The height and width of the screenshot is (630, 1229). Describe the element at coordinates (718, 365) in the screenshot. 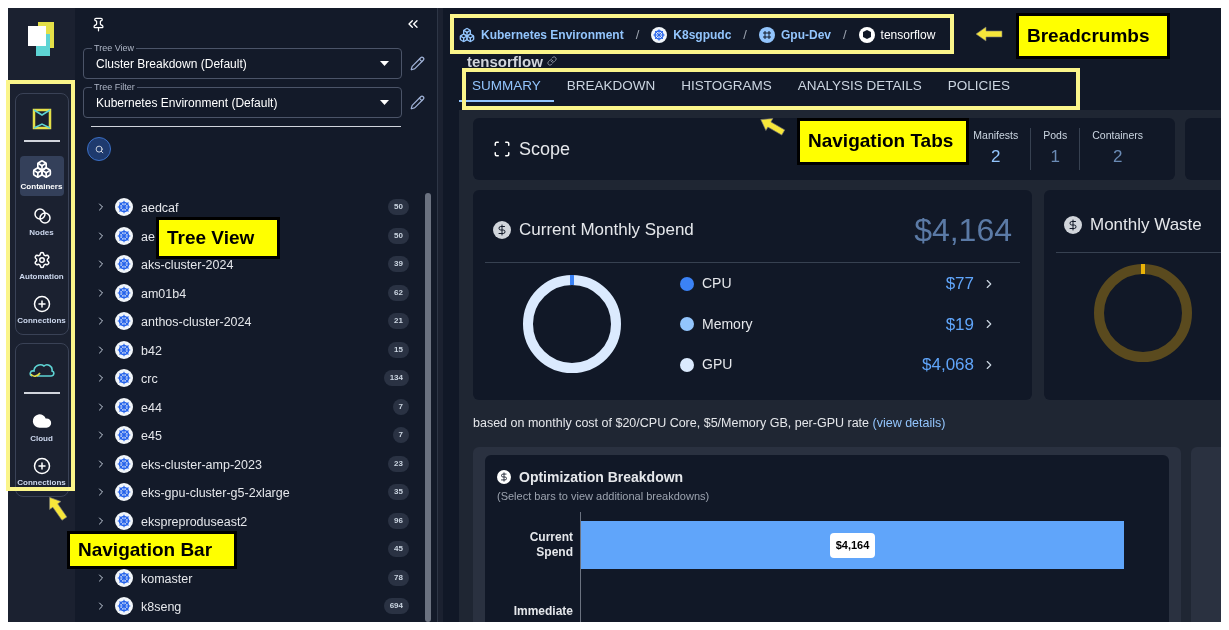

I see `legend-label: GPU` at that location.